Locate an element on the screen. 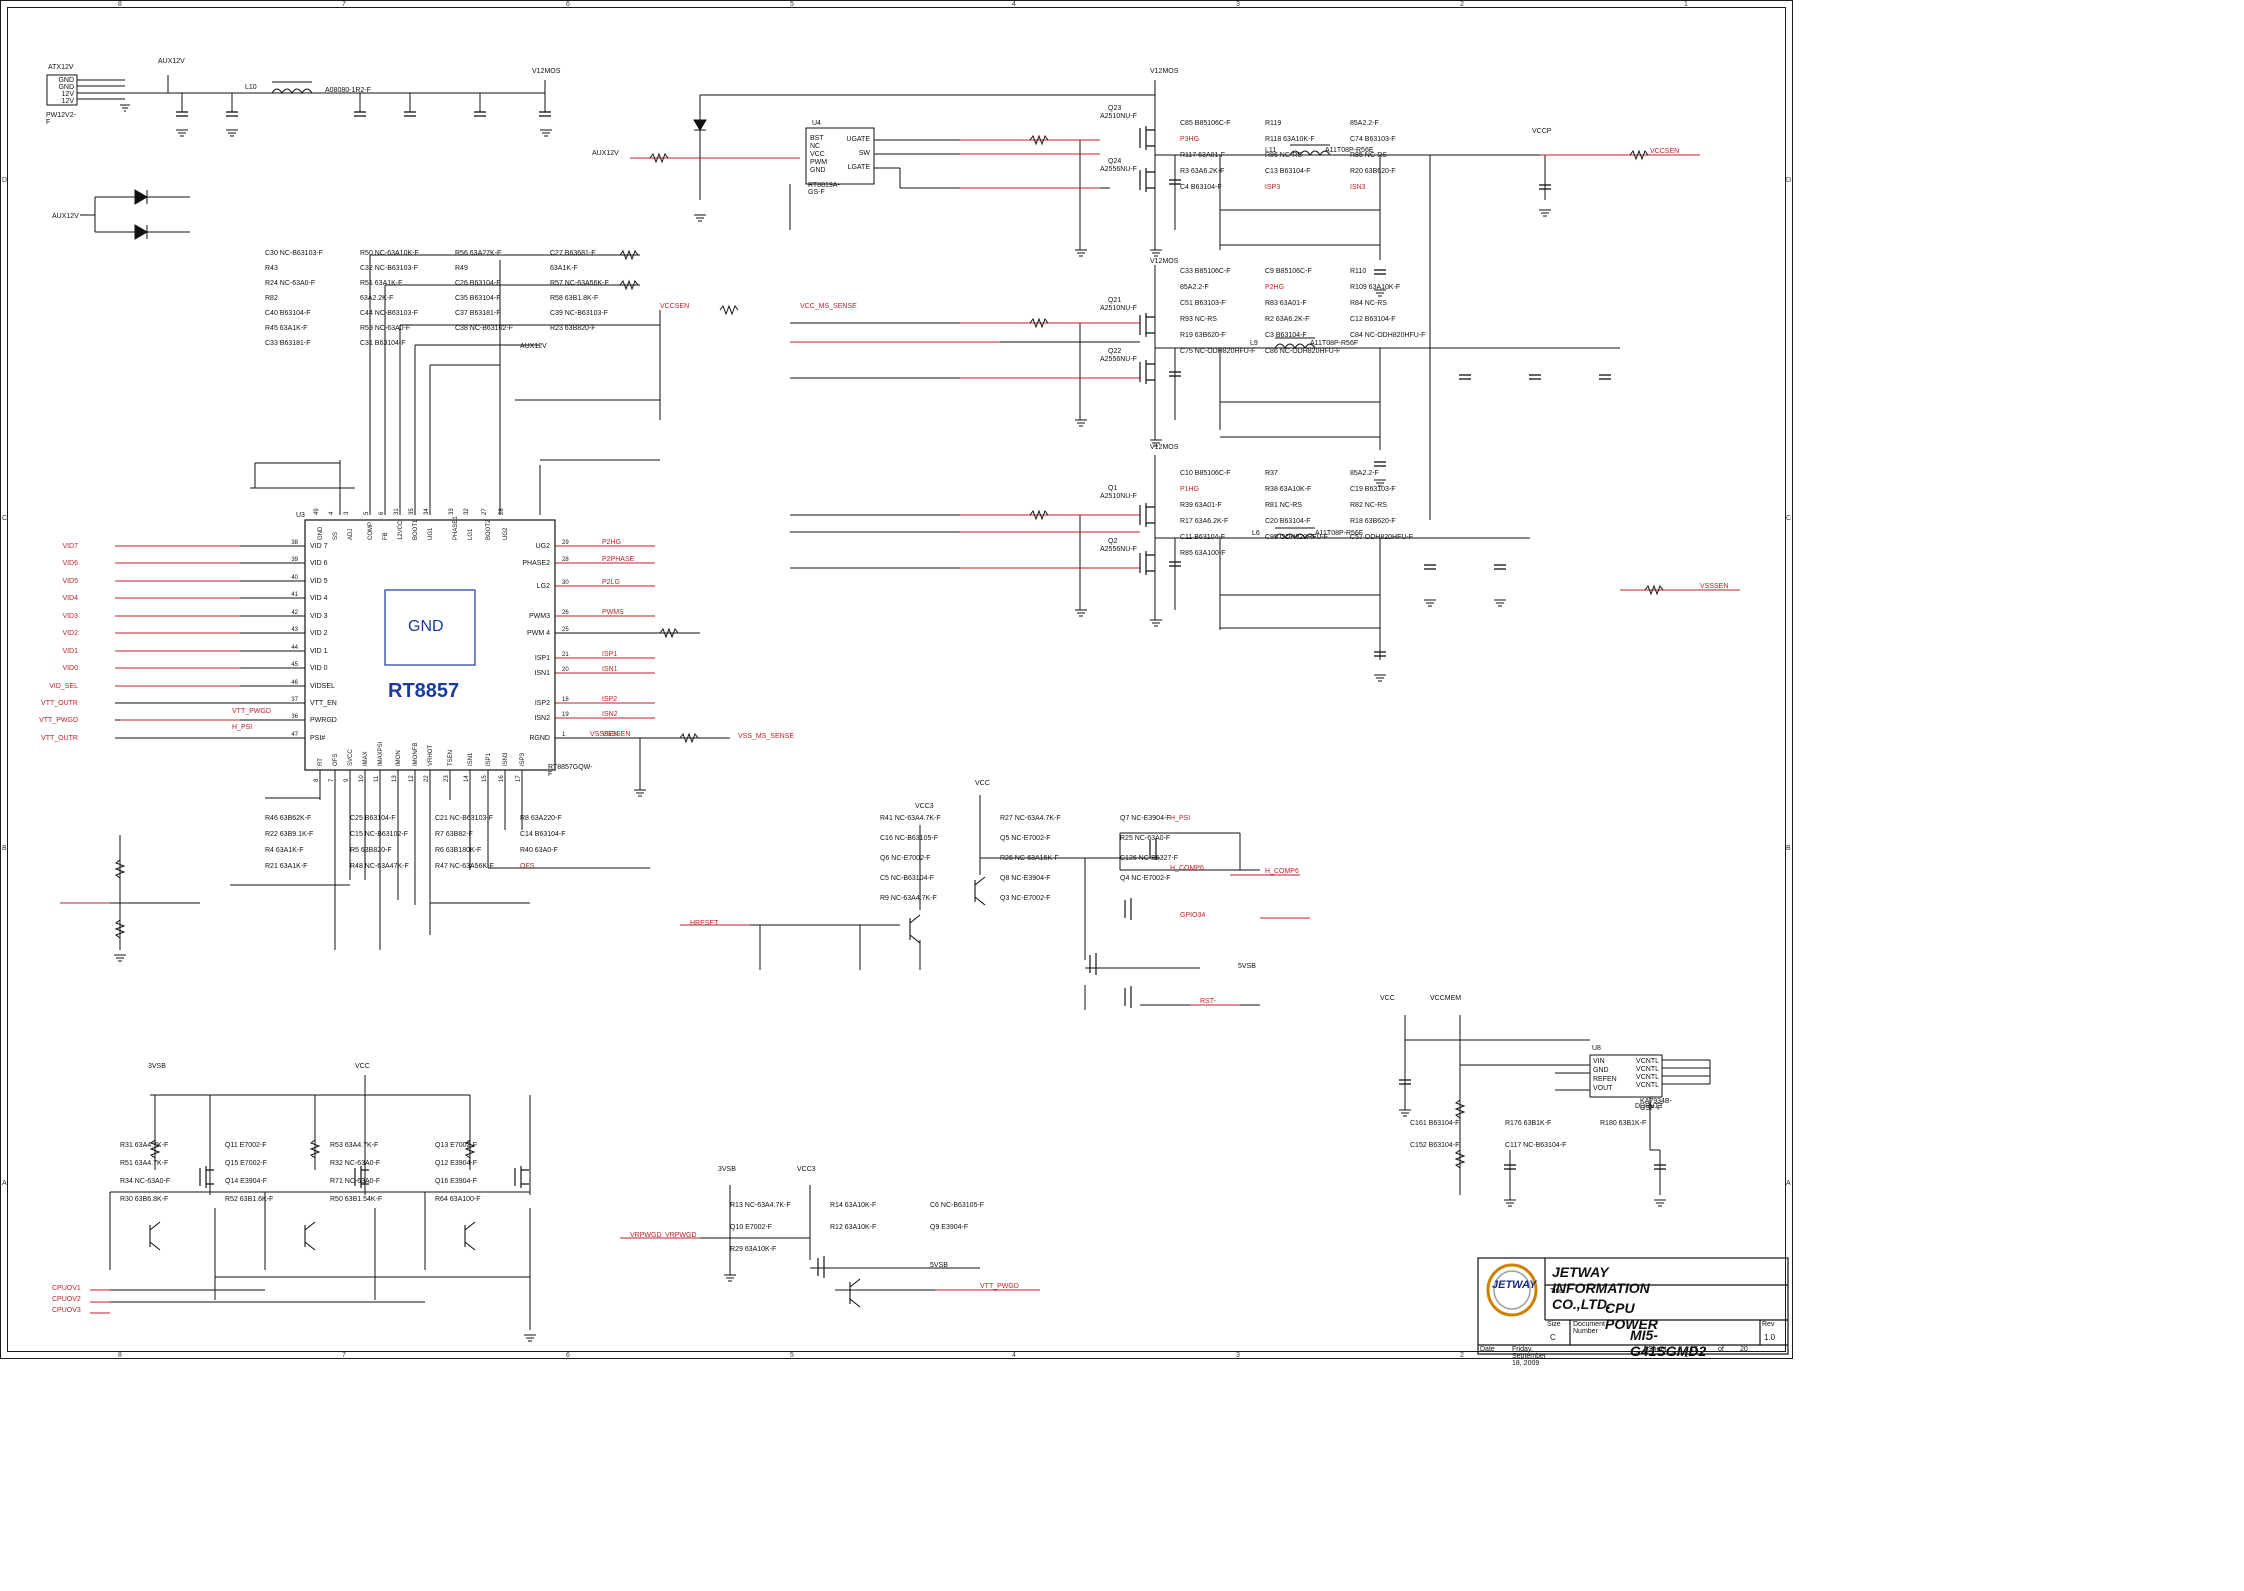 Image resolution: width=2244 pixels, height=1591 pixels. component-label: C31 B63104-F is located at coordinates (383, 343).